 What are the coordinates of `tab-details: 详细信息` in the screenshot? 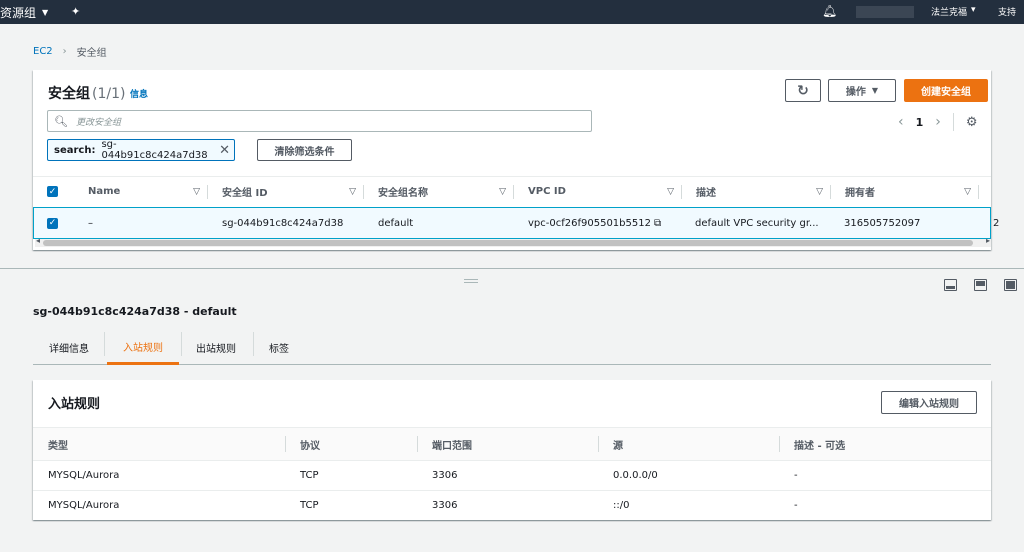 It's located at (69, 347).